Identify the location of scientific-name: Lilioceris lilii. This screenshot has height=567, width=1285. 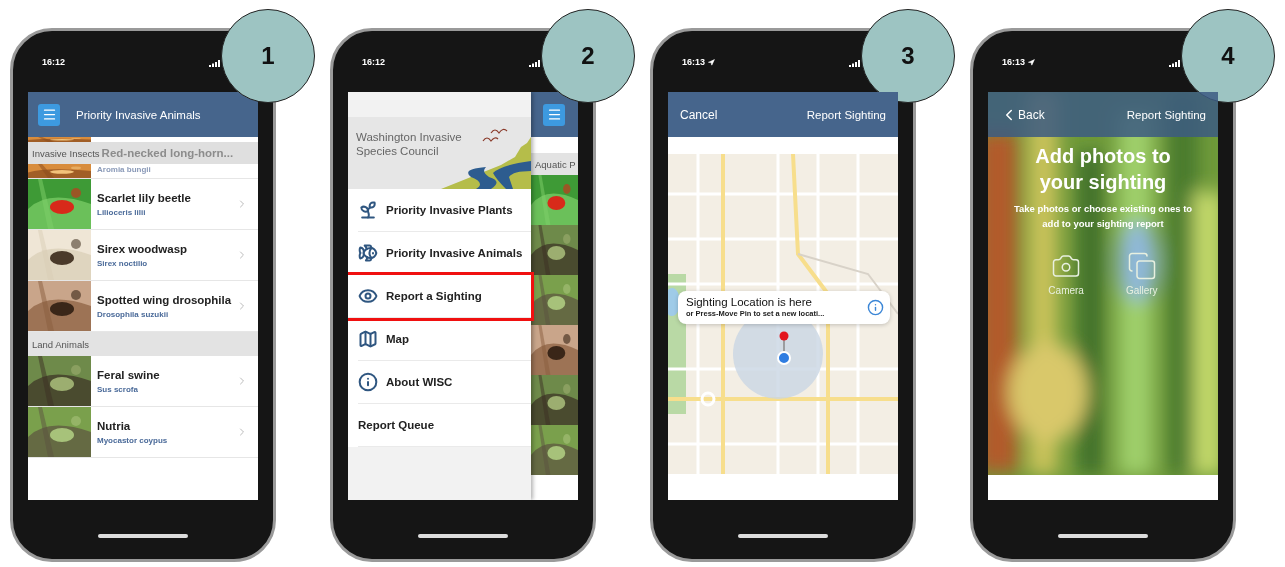
(122, 212).